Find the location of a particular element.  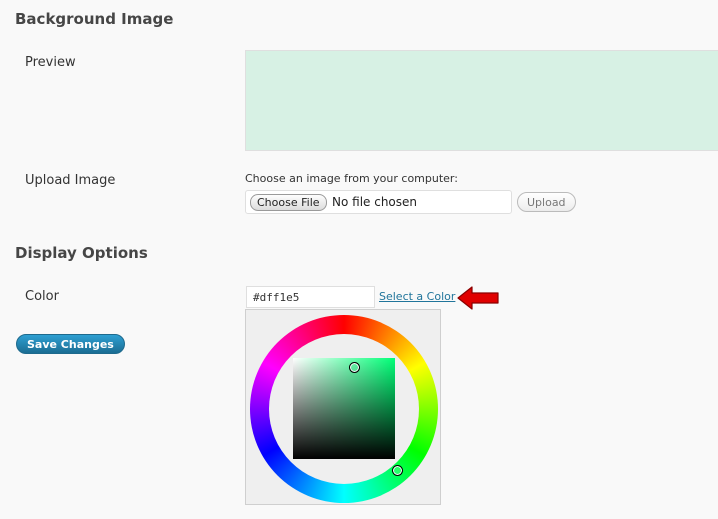

upload-image-label: Upload Image is located at coordinates (70, 180).